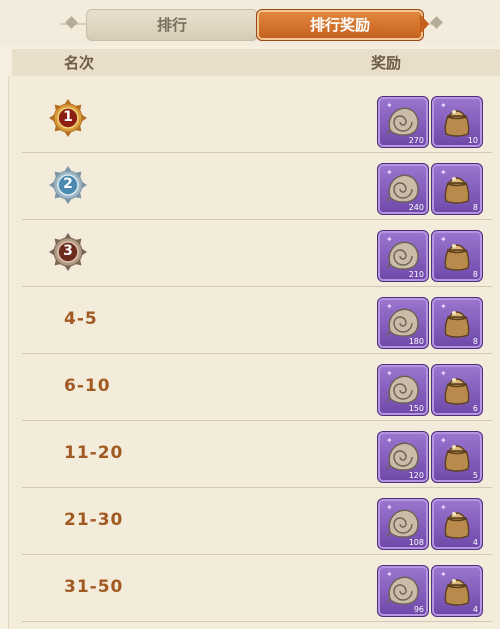  Describe the element at coordinates (94, 587) in the screenshot. I see `rank-range-label: 31-50` at that location.